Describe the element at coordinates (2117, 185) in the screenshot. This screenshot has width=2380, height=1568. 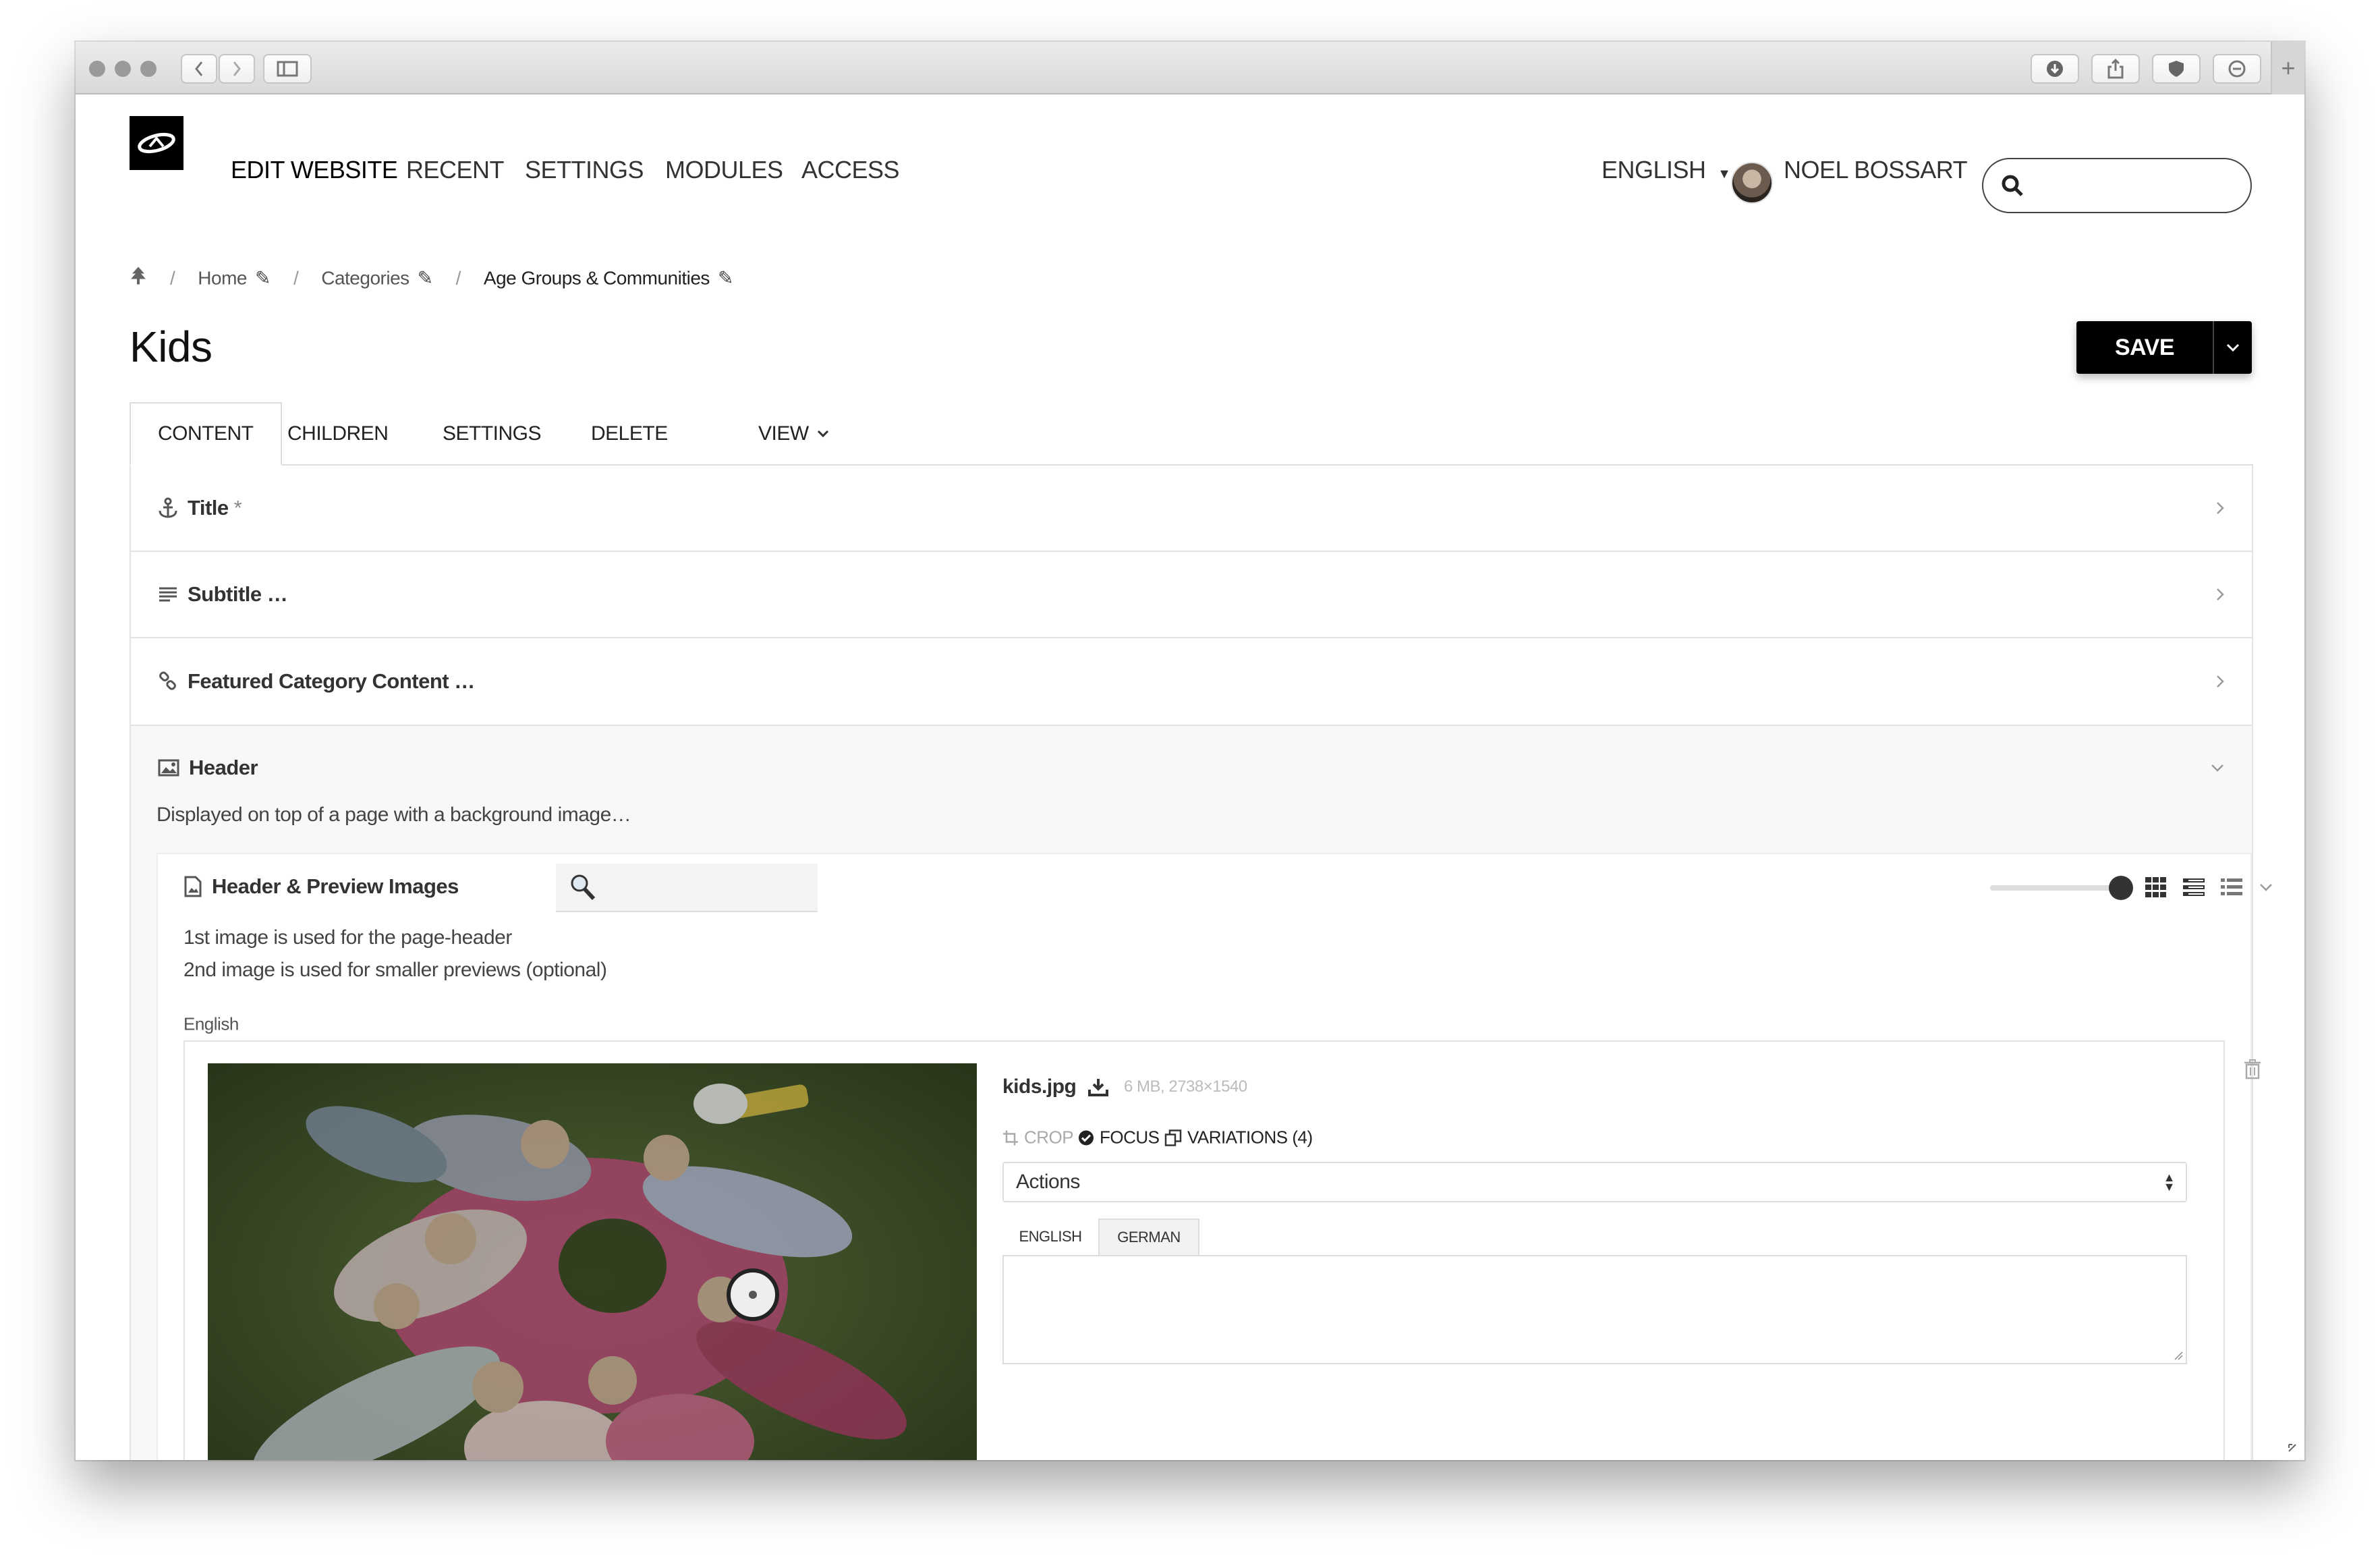
I see `global-search-input` at that location.